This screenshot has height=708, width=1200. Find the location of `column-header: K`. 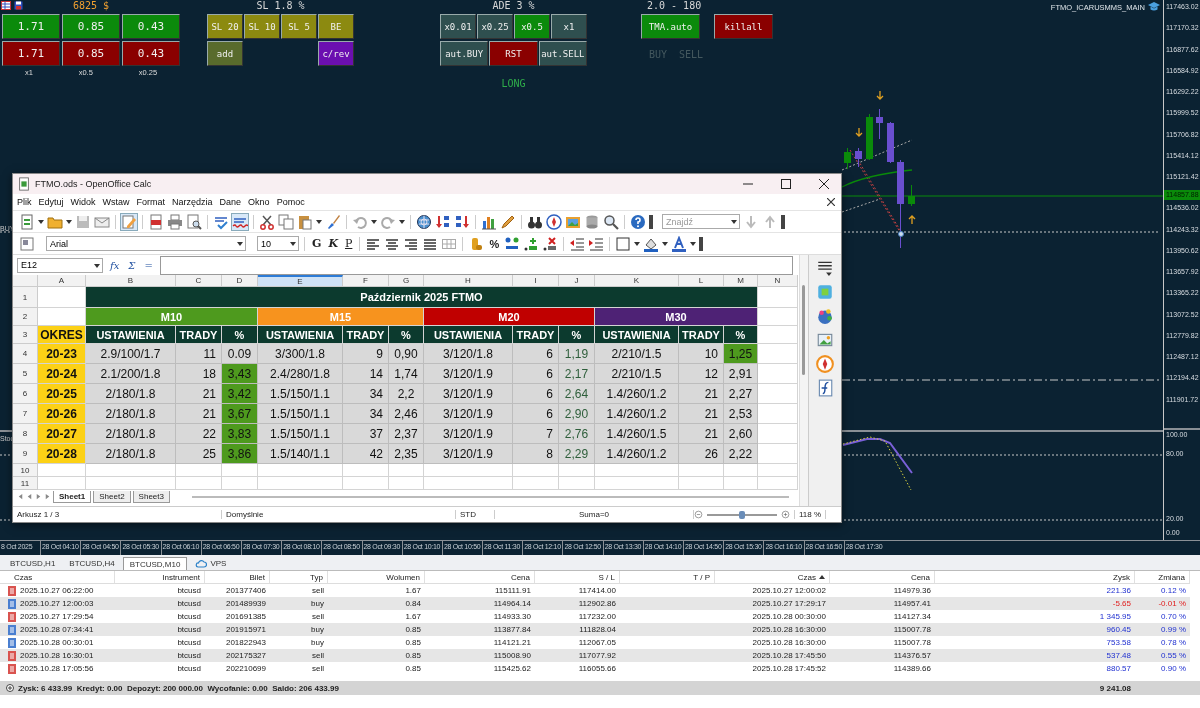

column-header: K is located at coordinates (637, 281).